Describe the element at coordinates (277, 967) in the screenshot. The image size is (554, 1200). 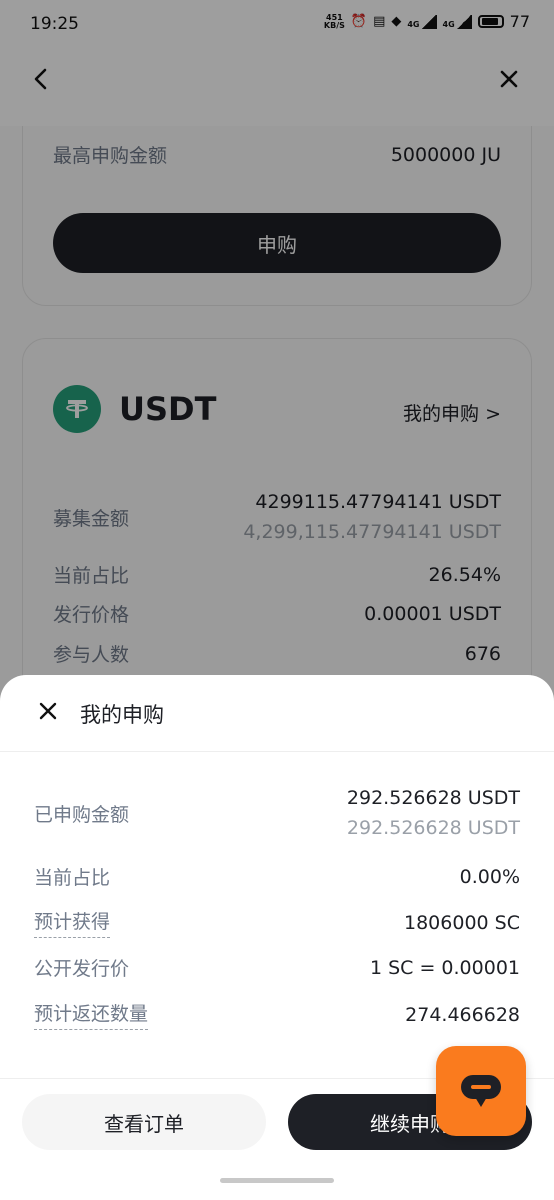
I see `public-price-row: 公开发行价 1 SC = 0.00001` at that location.